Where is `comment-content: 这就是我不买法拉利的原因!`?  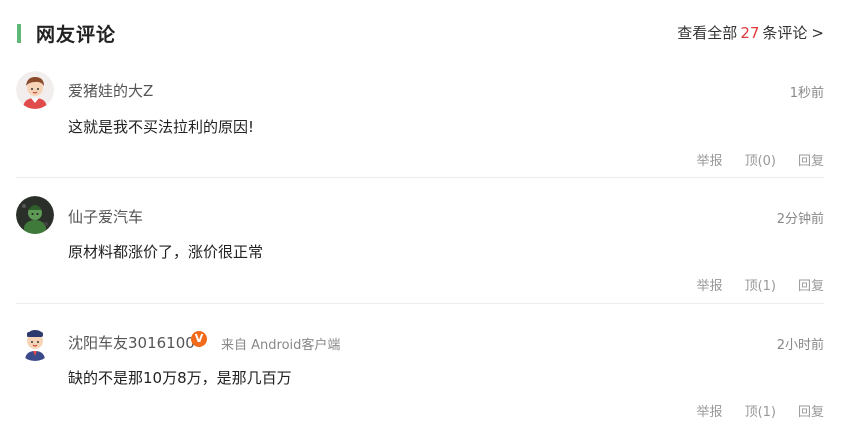
comment-content: 这就是我不买法拉利的原因! is located at coordinates (161, 127).